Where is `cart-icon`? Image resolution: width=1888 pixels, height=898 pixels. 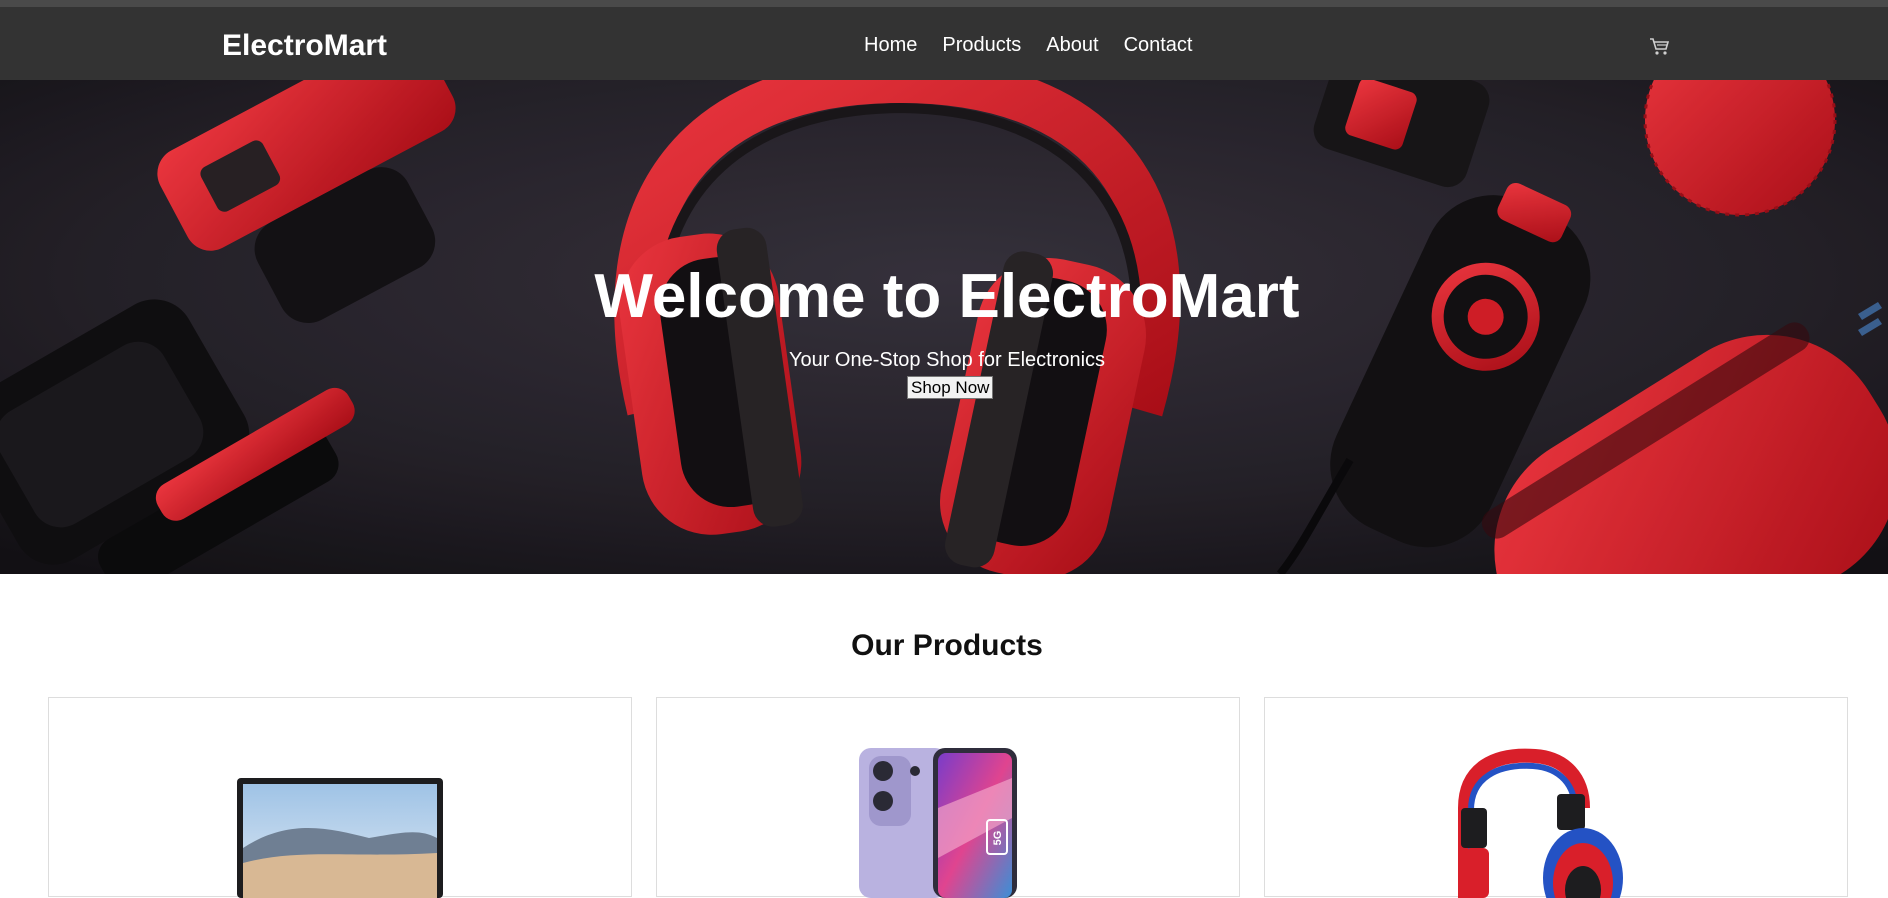
cart-icon is located at coordinates (1659, 46).